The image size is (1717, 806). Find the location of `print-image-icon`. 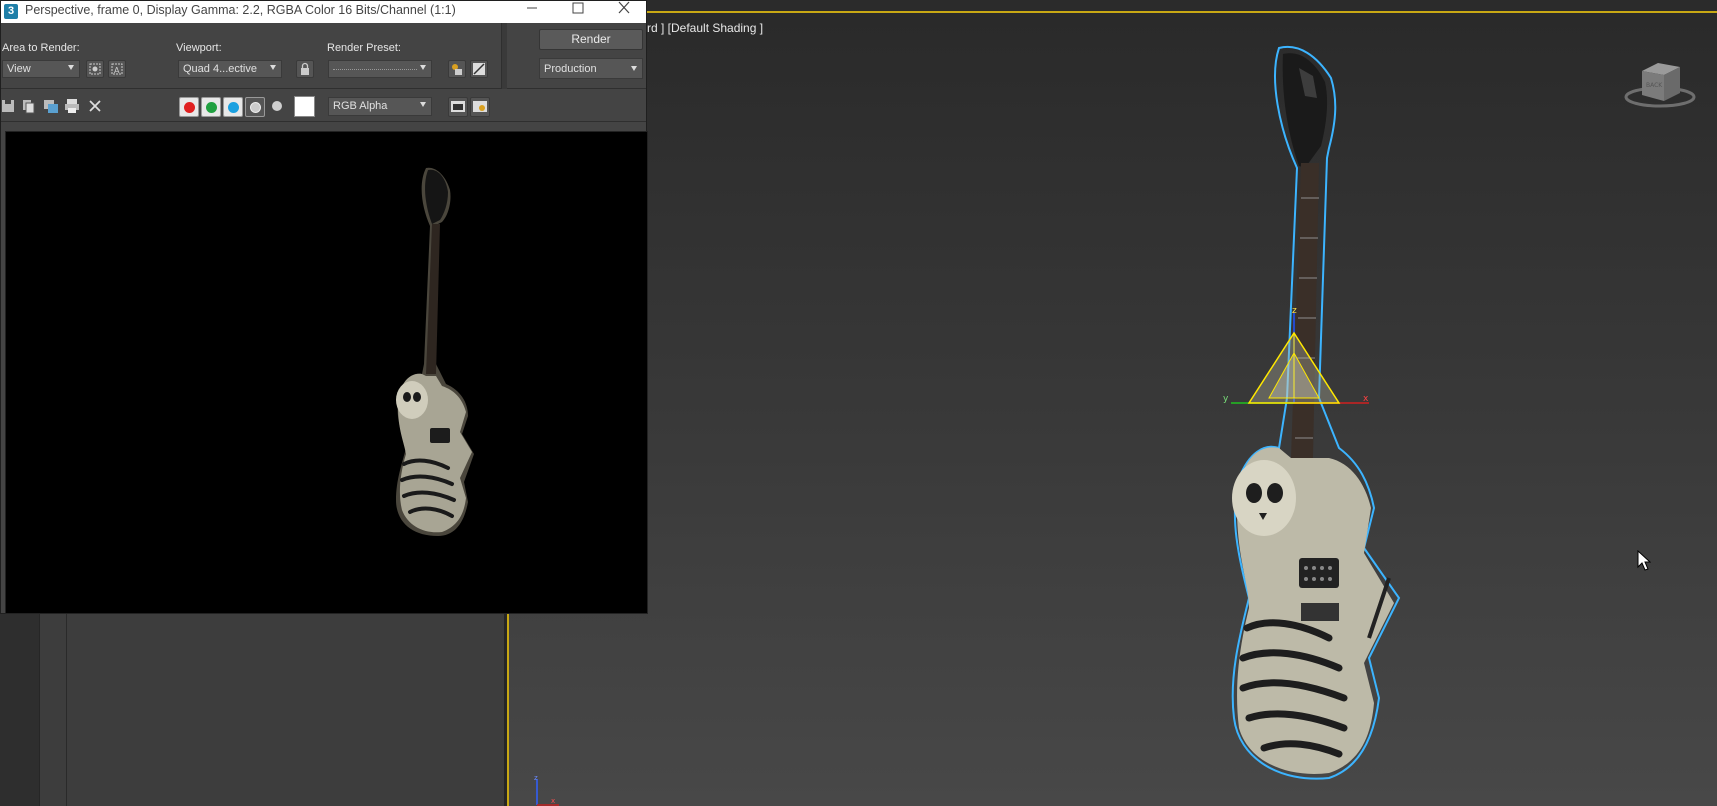

print-image-icon is located at coordinates (72, 106).